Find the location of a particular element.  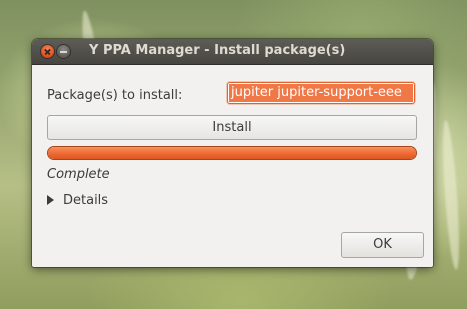

progress-bar-fill is located at coordinates (232, 153).